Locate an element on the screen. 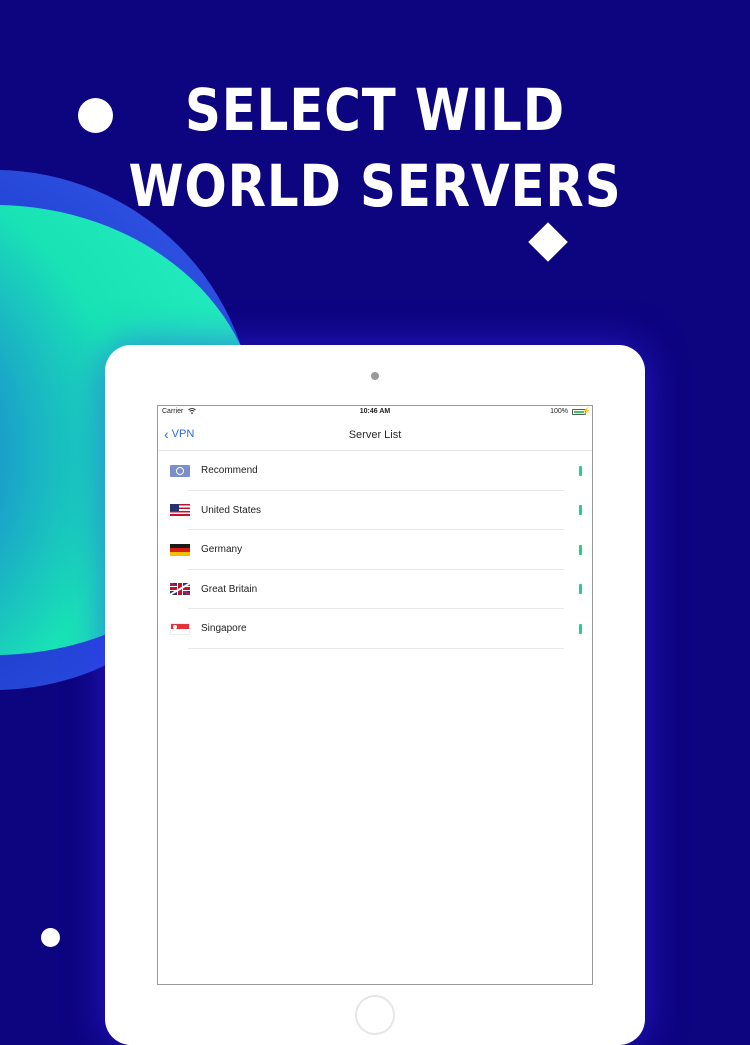 The width and height of the screenshot is (750, 1045). navigation-bar: ‹ VPN Server List is located at coordinates (375, 435).